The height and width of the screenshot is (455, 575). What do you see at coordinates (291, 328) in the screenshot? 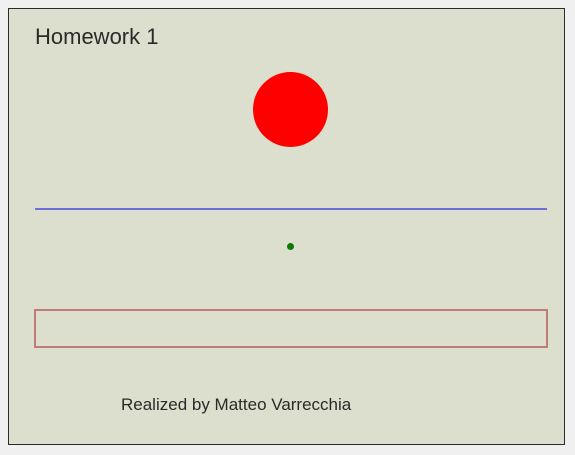
I see `input-box` at bounding box center [291, 328].